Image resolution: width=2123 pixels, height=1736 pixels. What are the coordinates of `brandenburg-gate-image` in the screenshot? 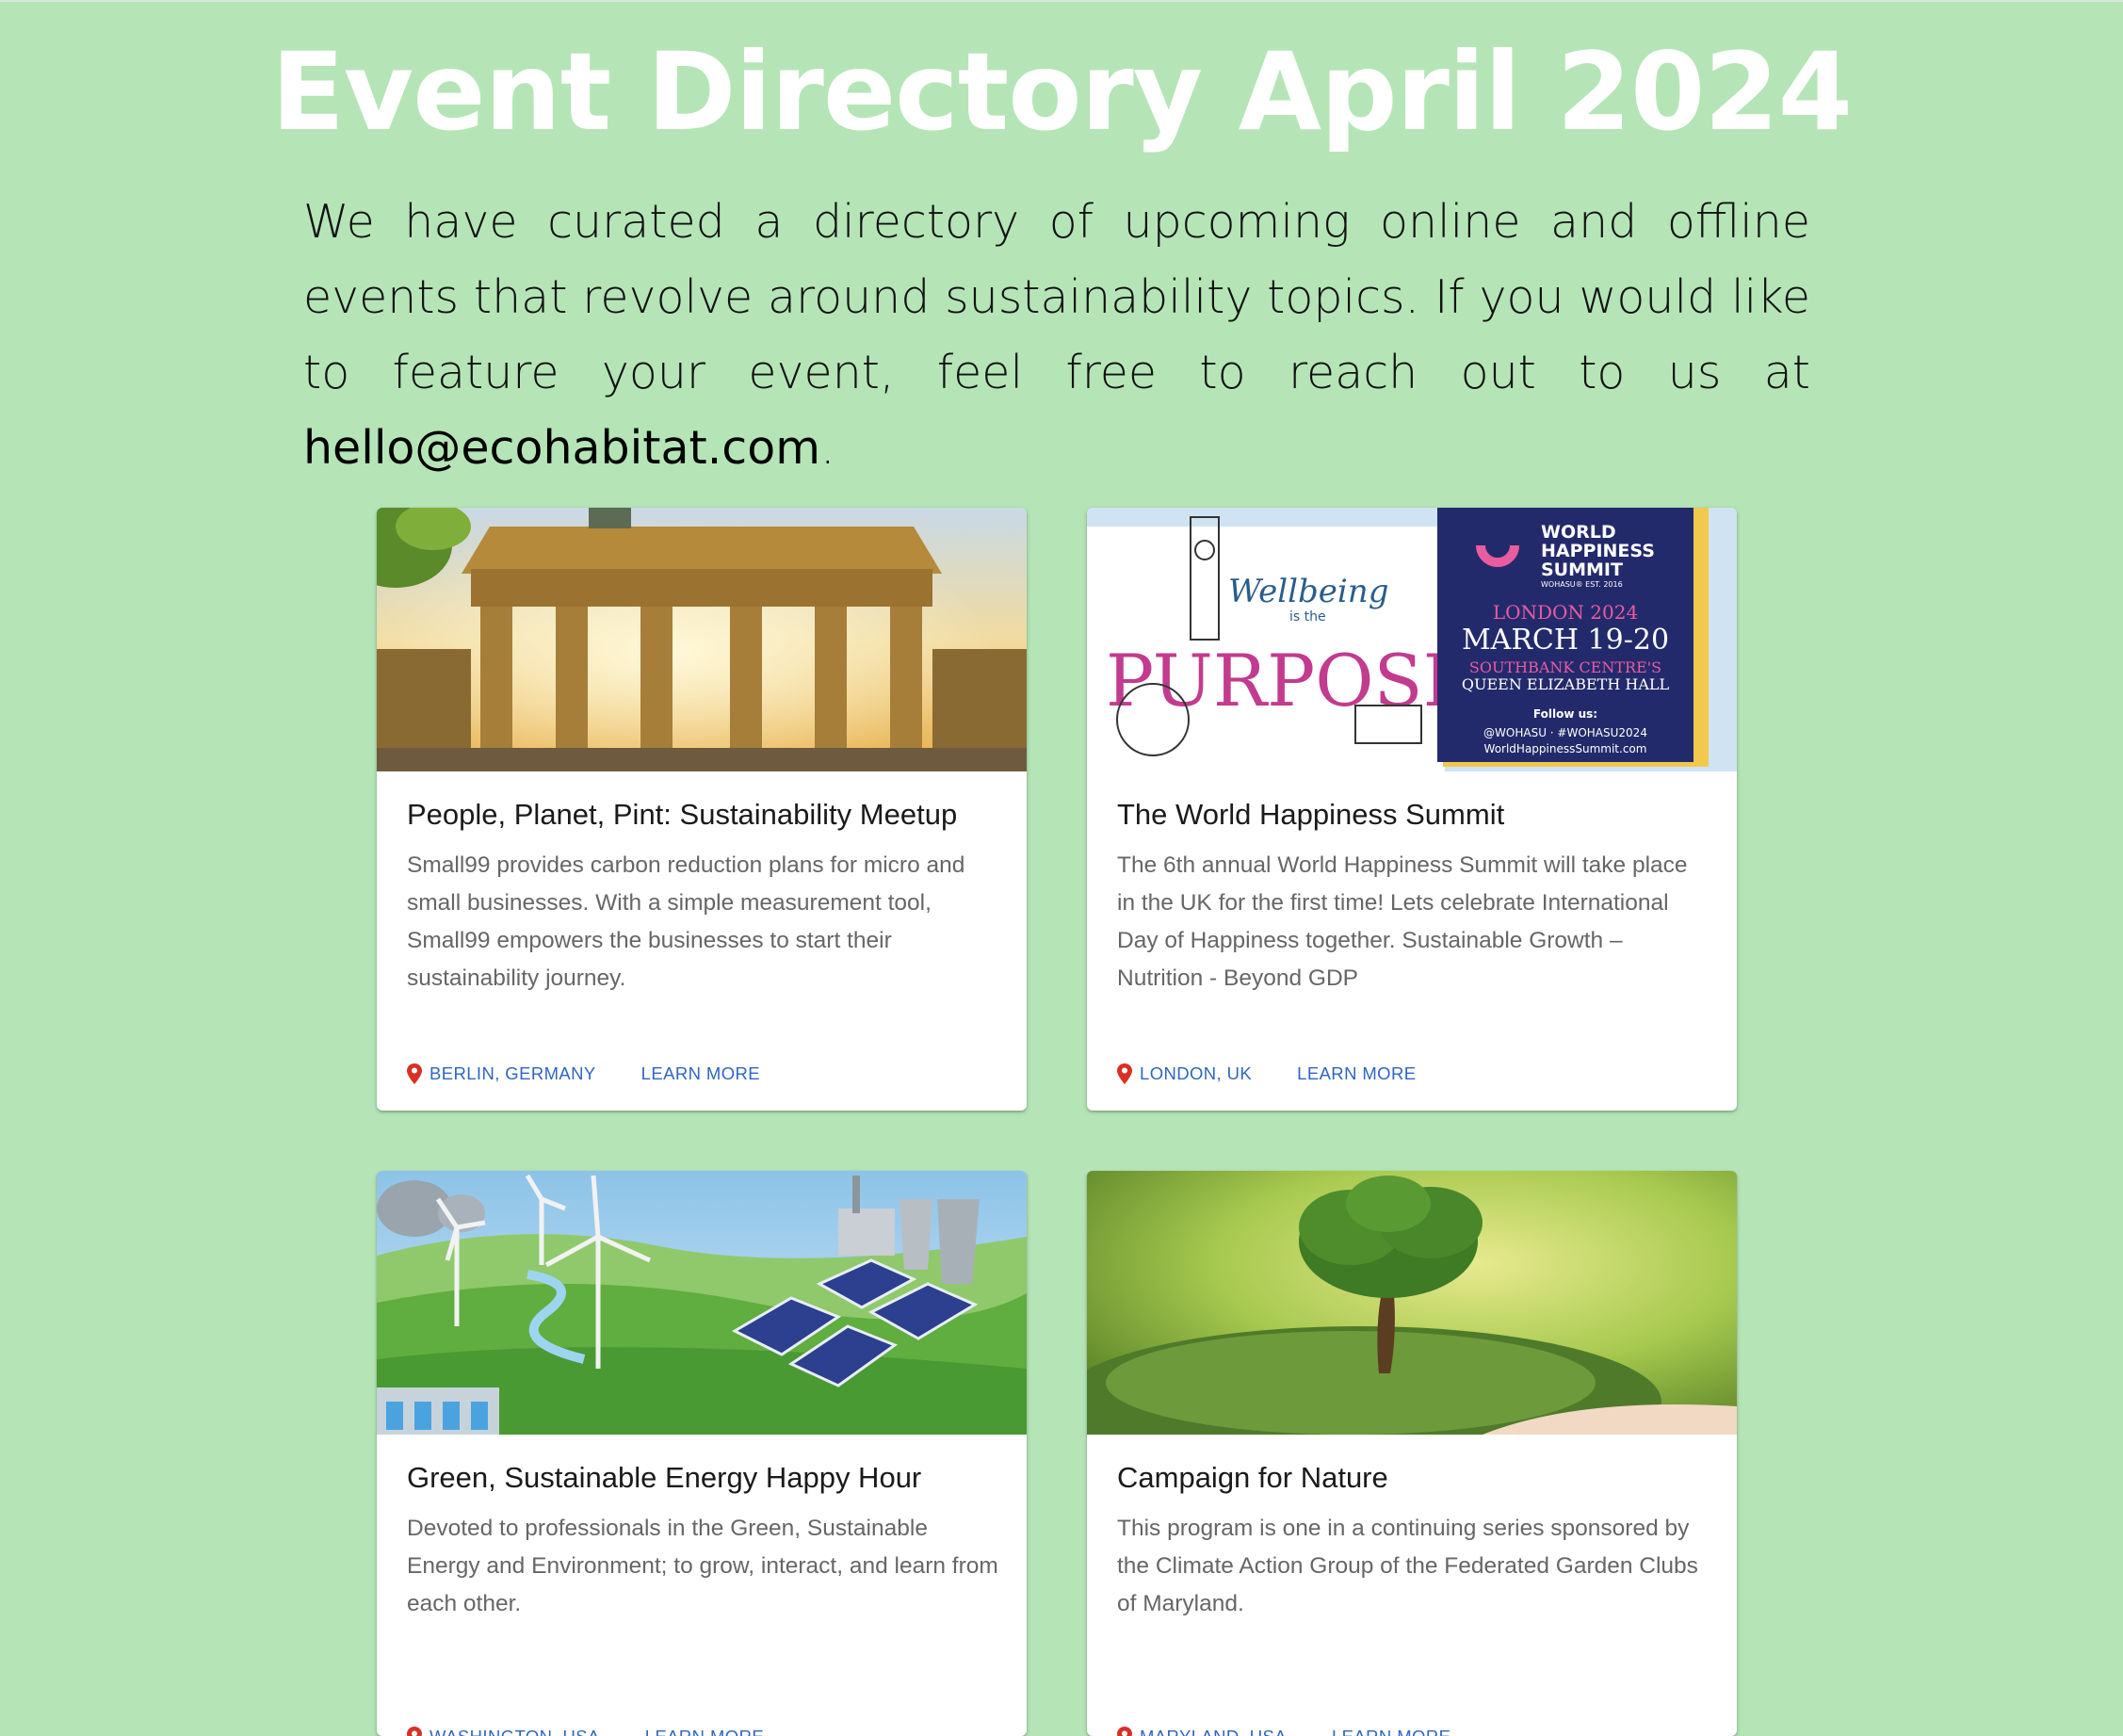 It's located at (702, 640).